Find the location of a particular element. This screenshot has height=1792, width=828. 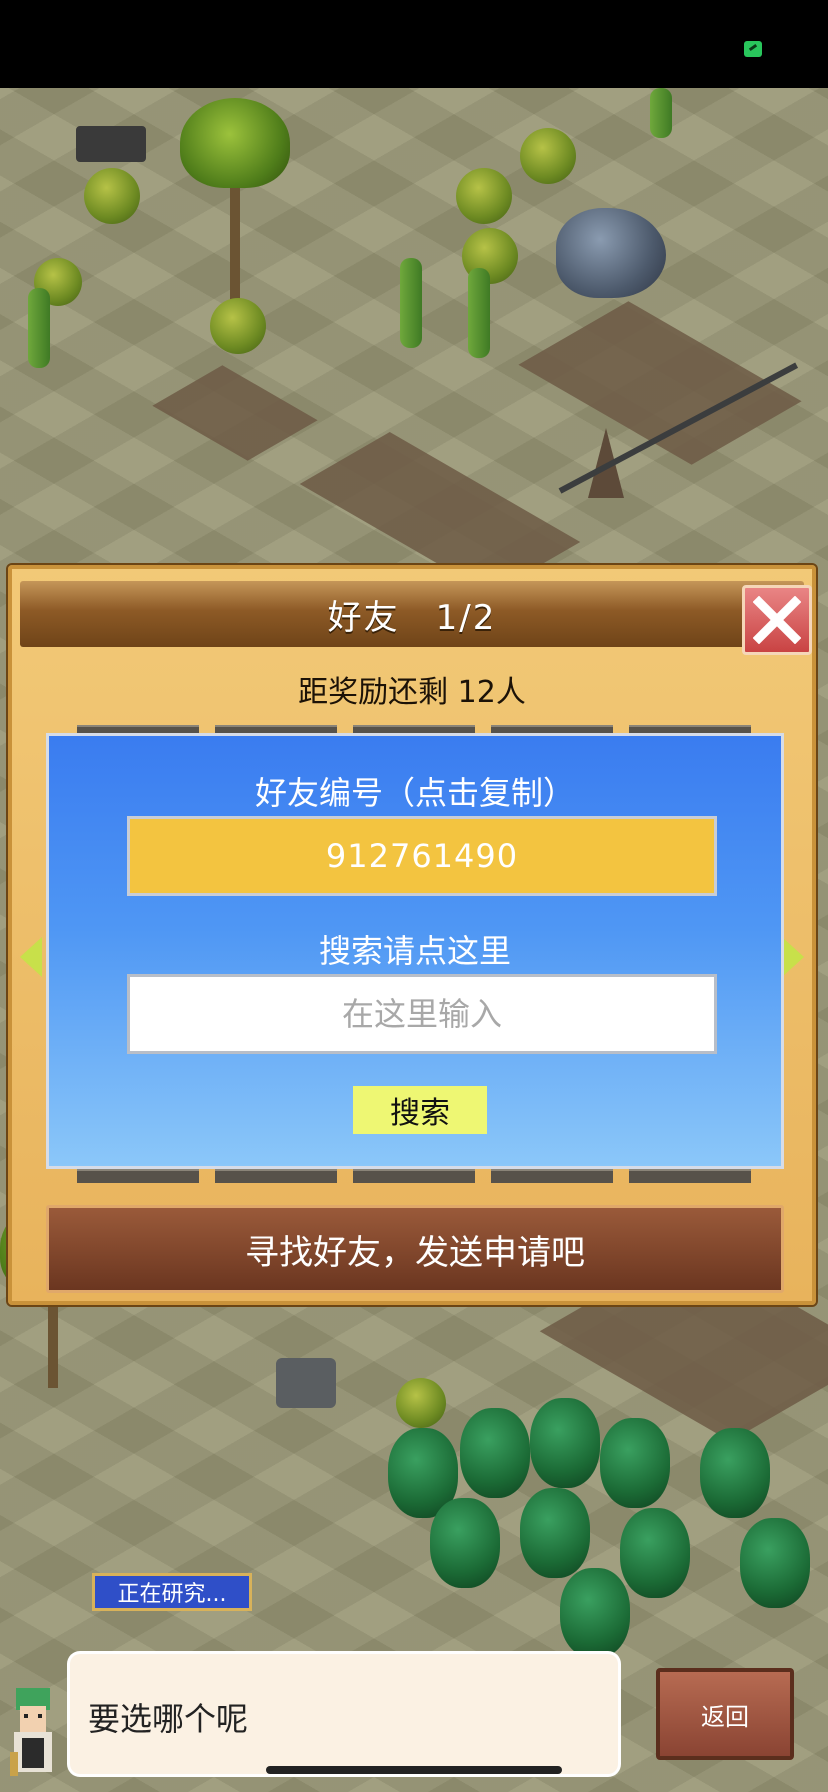

battery-icon is located at coordinates (753, 49).